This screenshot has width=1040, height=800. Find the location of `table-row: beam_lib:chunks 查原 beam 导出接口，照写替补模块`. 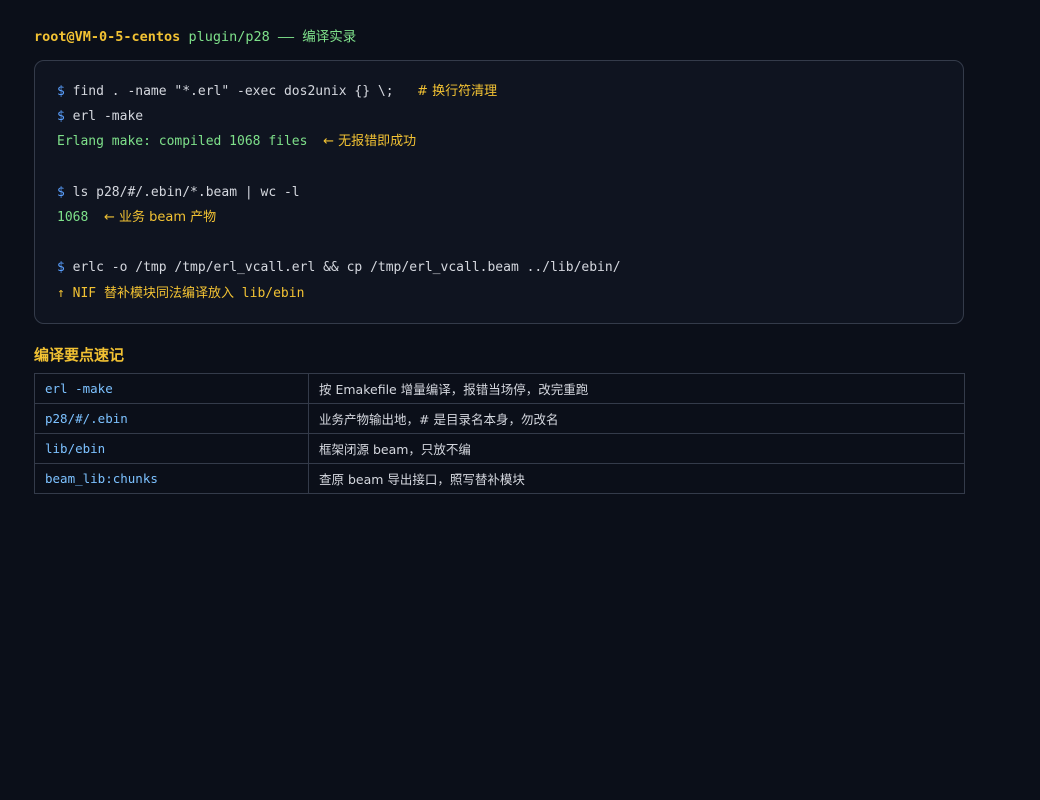

table-row: beam_lib:chunks 查原 beam 导出接口，照写替补模块 is located at coordinates (499, 478).